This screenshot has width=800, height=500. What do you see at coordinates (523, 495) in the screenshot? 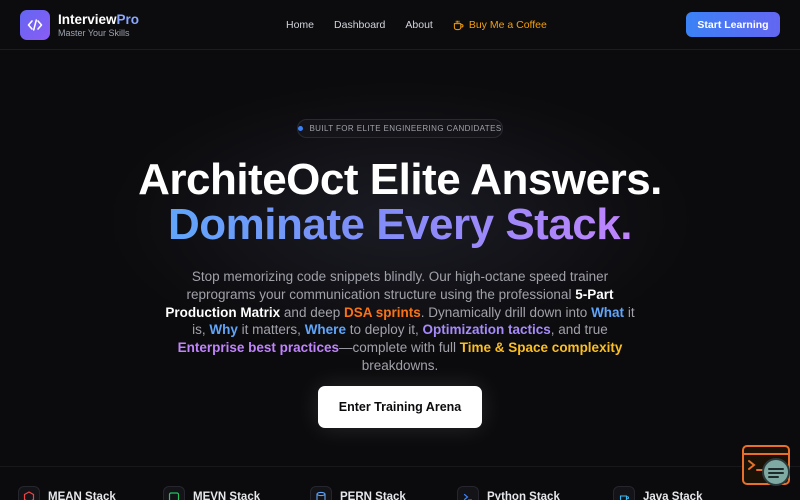
I see `stack-label: Python Stack` at bounding box center [523, 495].